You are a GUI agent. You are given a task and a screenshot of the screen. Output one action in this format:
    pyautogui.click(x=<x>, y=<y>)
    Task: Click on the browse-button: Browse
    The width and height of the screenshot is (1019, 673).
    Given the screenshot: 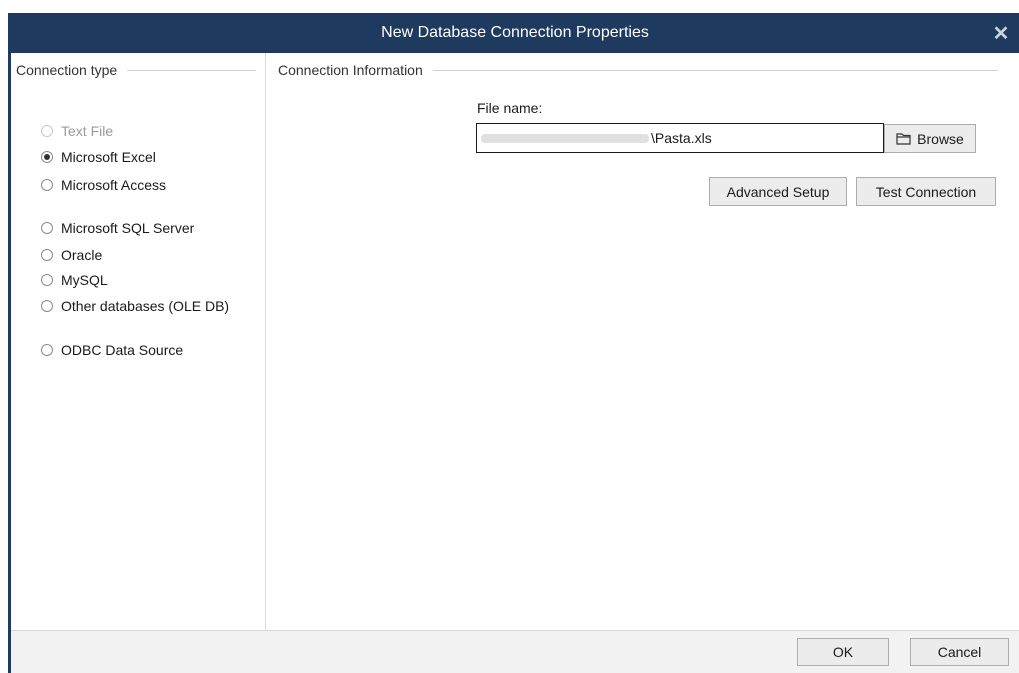 What is the action you would take?
    pyautogui.click(x=930, y=138)
    